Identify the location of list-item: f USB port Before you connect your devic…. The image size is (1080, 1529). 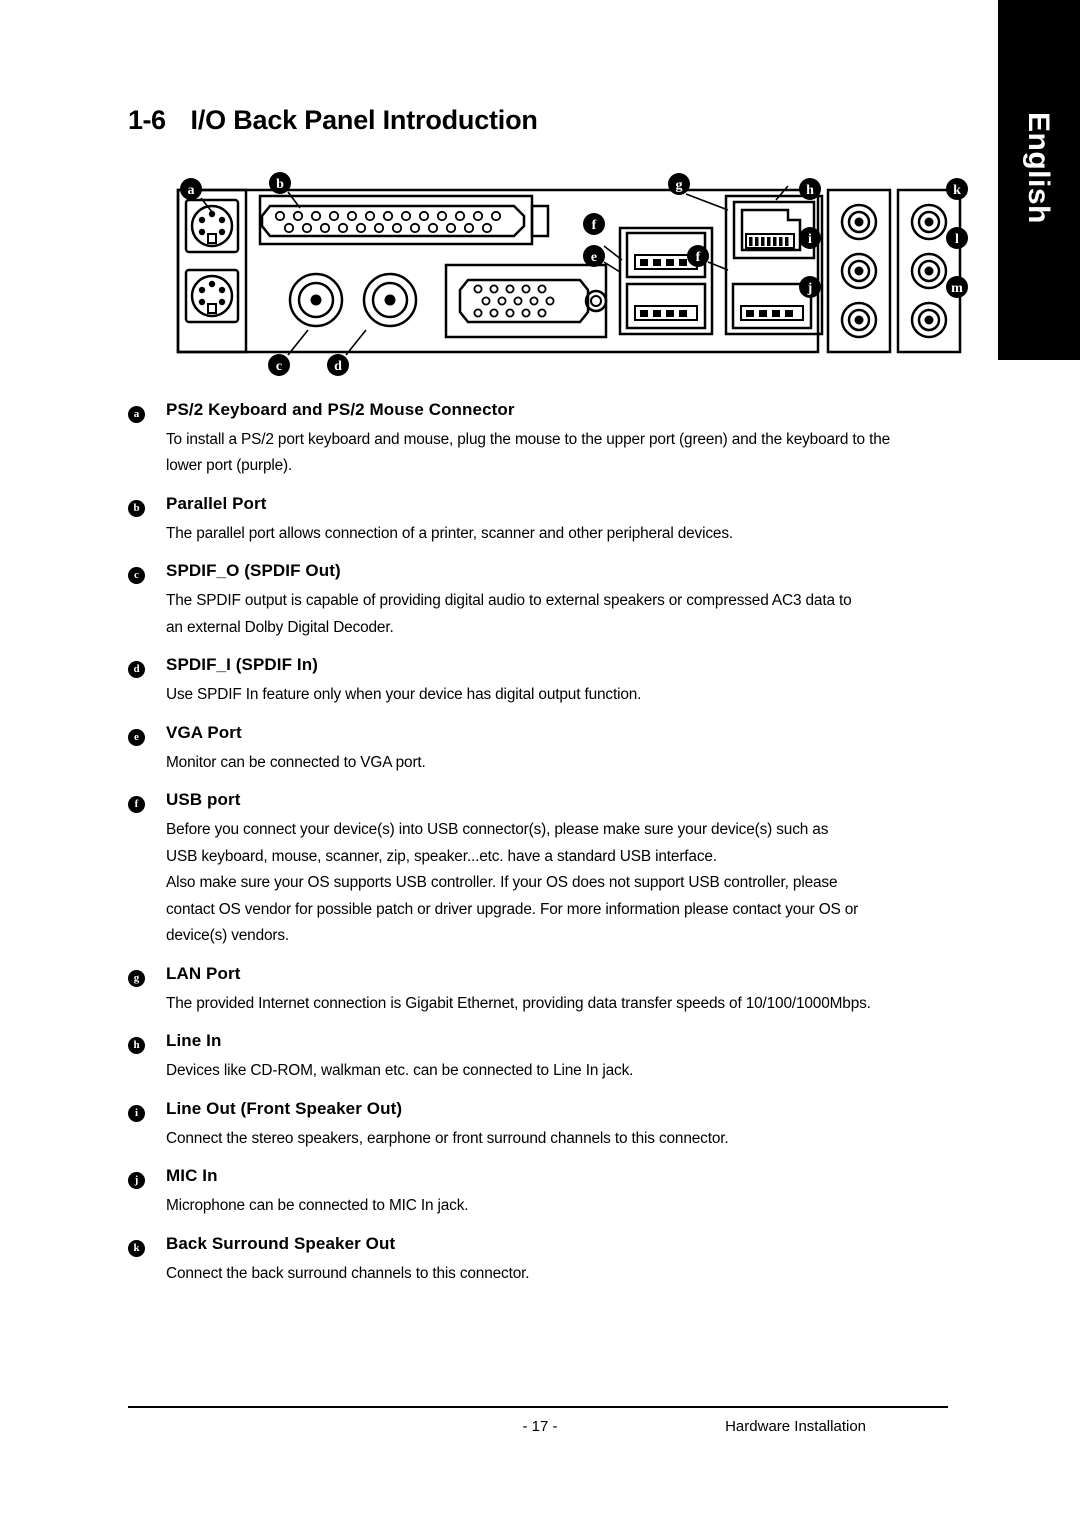
(543, 869).